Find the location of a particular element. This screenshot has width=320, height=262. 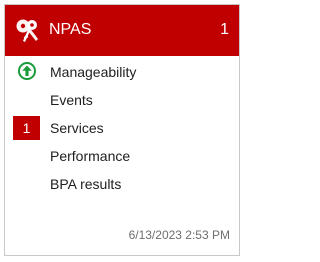

tile-header: NPAS 1 is located at coordinates (122, 30).